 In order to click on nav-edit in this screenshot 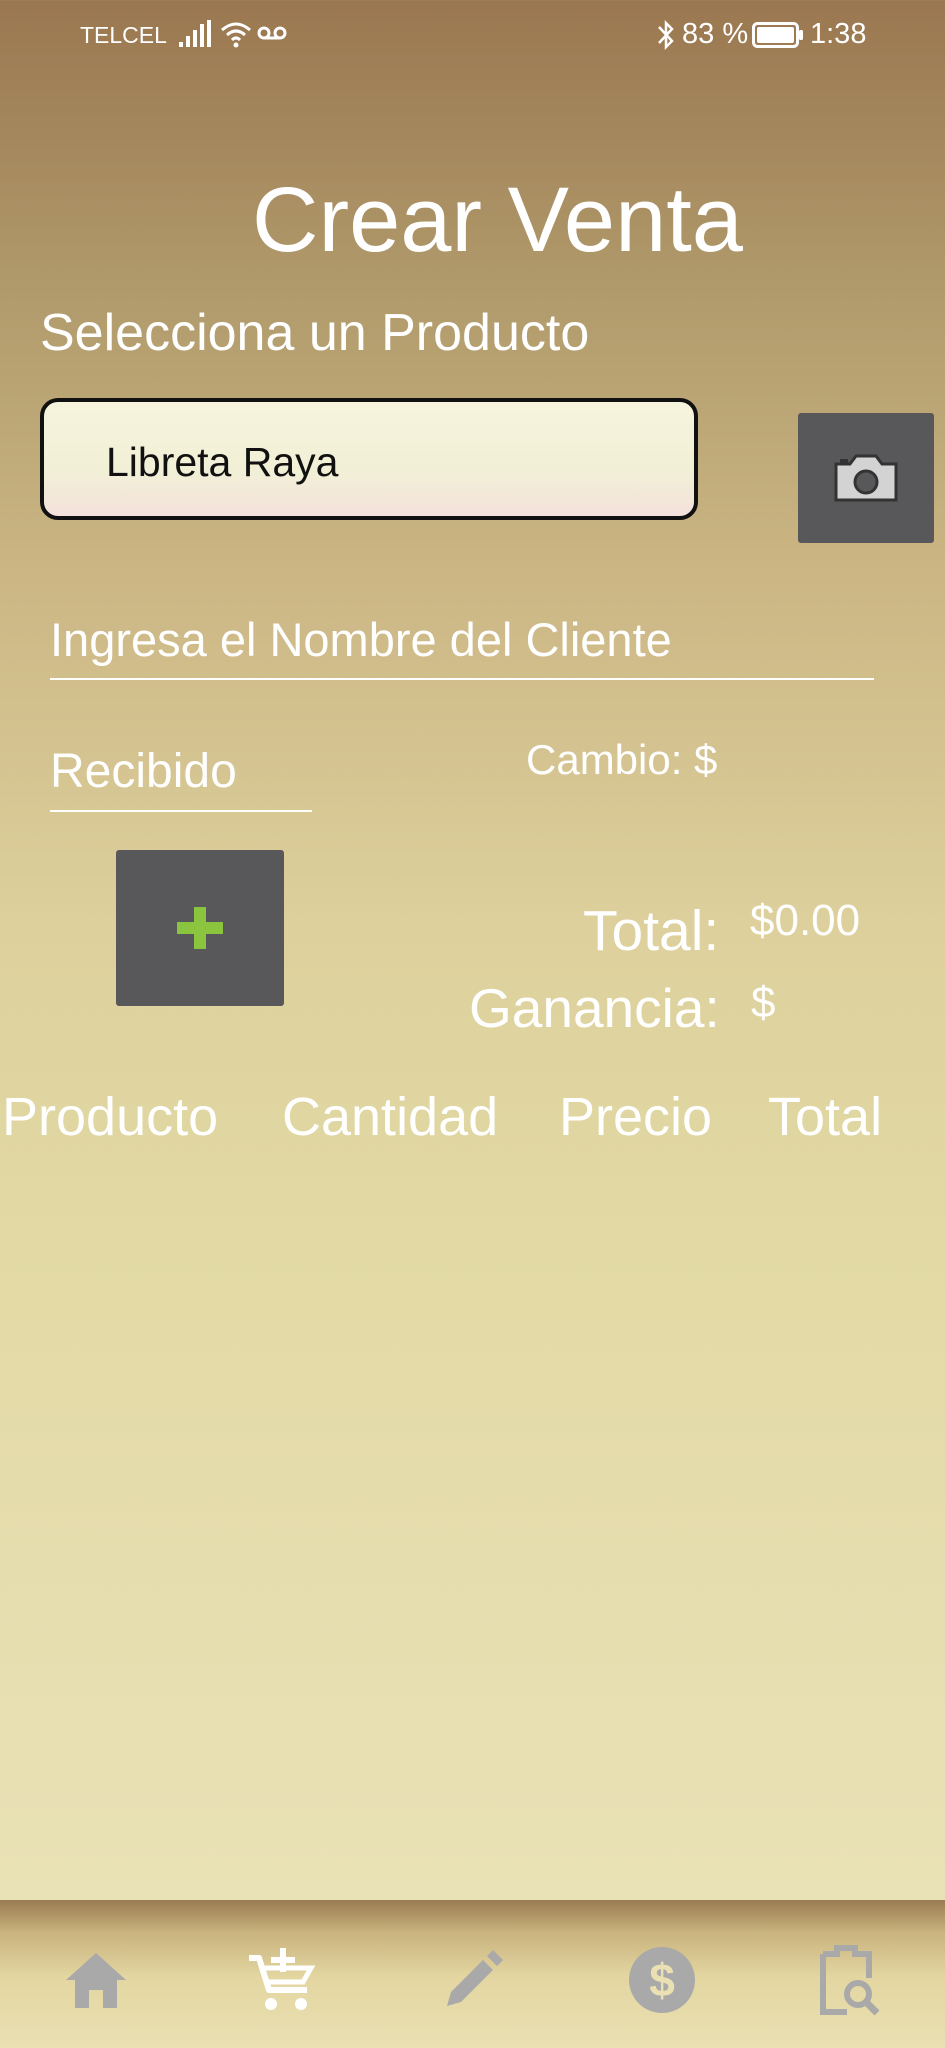, I will do `click(473, 1980)`.